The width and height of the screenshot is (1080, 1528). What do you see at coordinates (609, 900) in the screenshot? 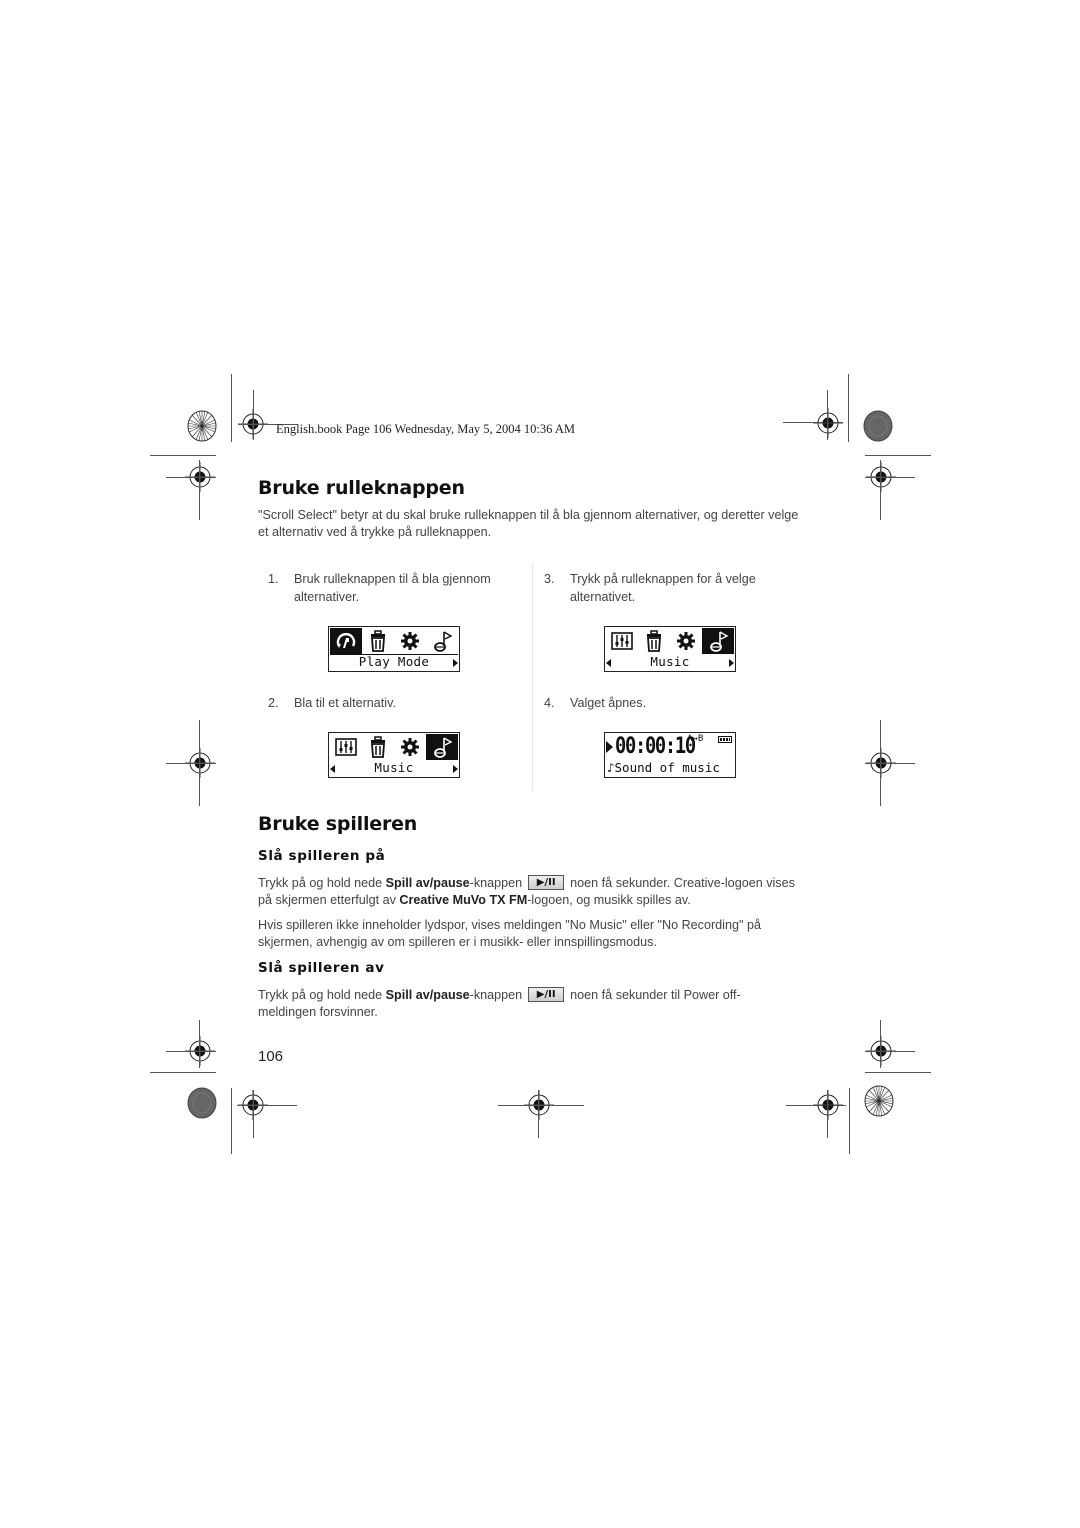
I see `text: -logoen, og musikk spilles av.` at bounding box center [609, 900].